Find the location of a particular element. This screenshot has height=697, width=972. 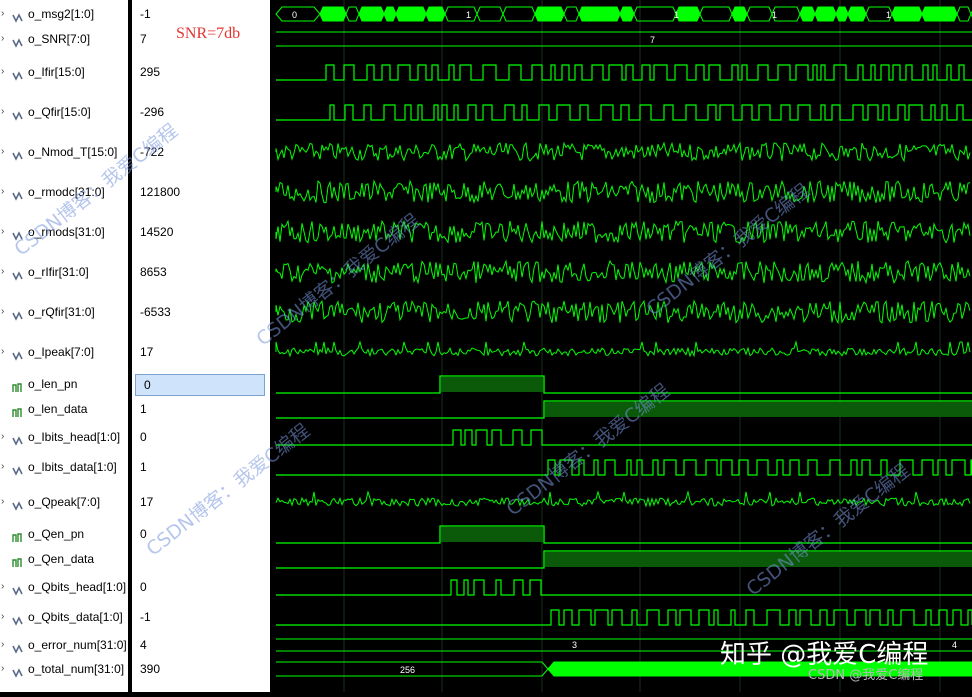

signal-value: -296 is located at coordinates (201, 112).